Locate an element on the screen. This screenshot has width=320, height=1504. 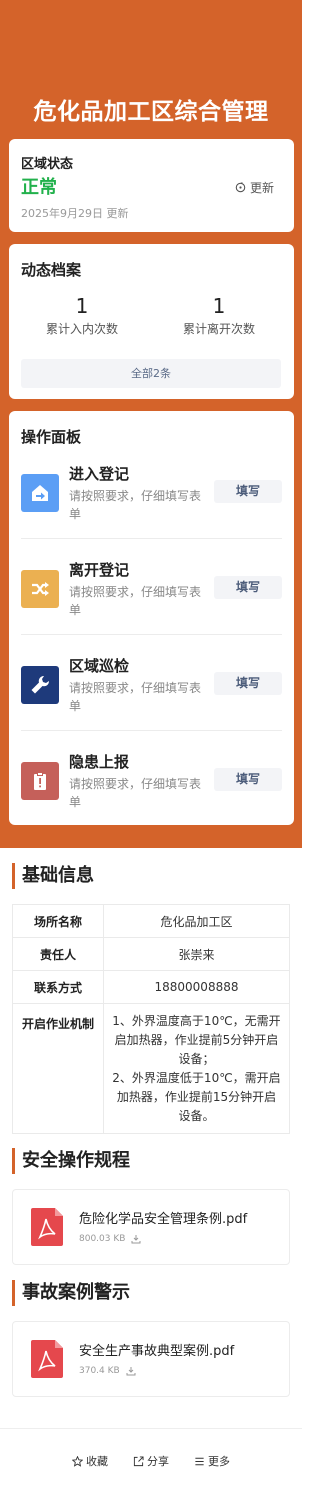
op-row-leave: 离开登记 请按照要求，仔细填写表单 填写 is located at coordinates (151, 587).